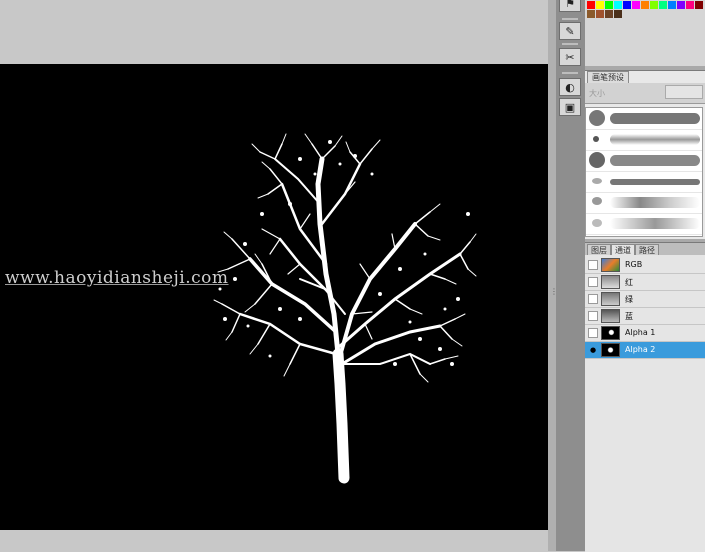 This screenshot has width=705, height=552. What do you see at coordinates (645, 33) in the screenshot?
I see `swatches-panel` at bounding box center [645, 33].